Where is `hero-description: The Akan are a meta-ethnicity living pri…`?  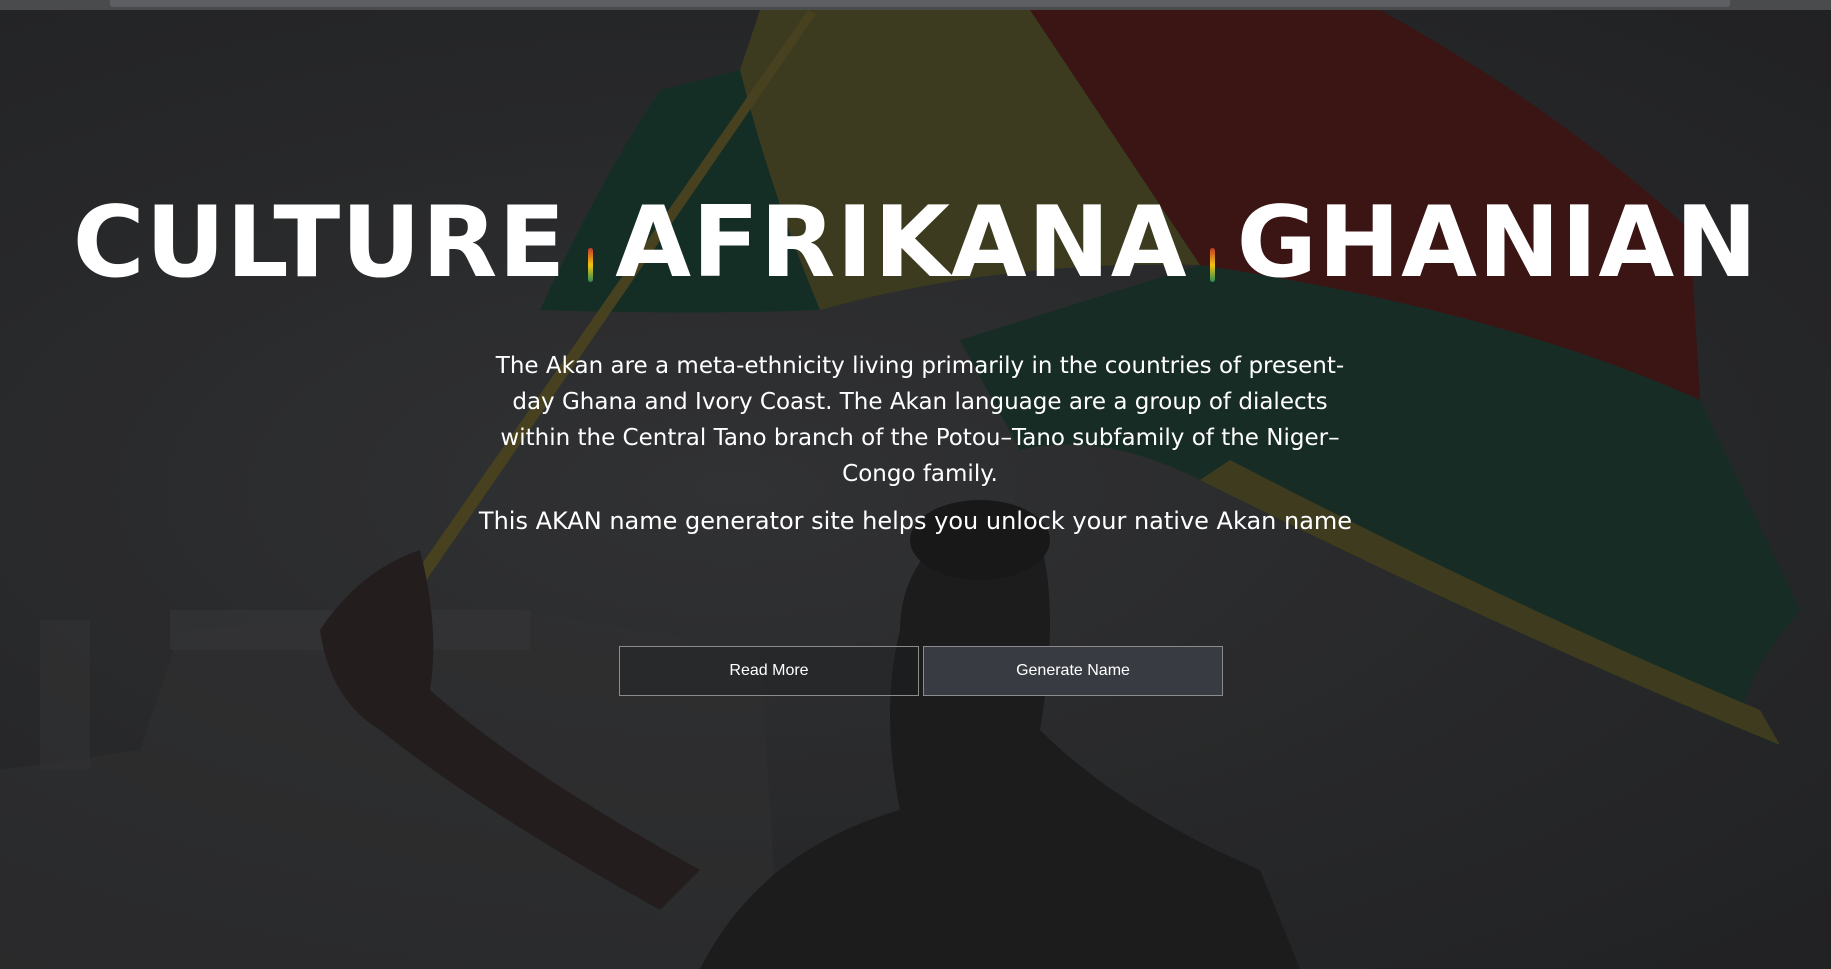 hero-description: The Akan are a meta-ethnicity living pri… is located at coordinates (920, 420).